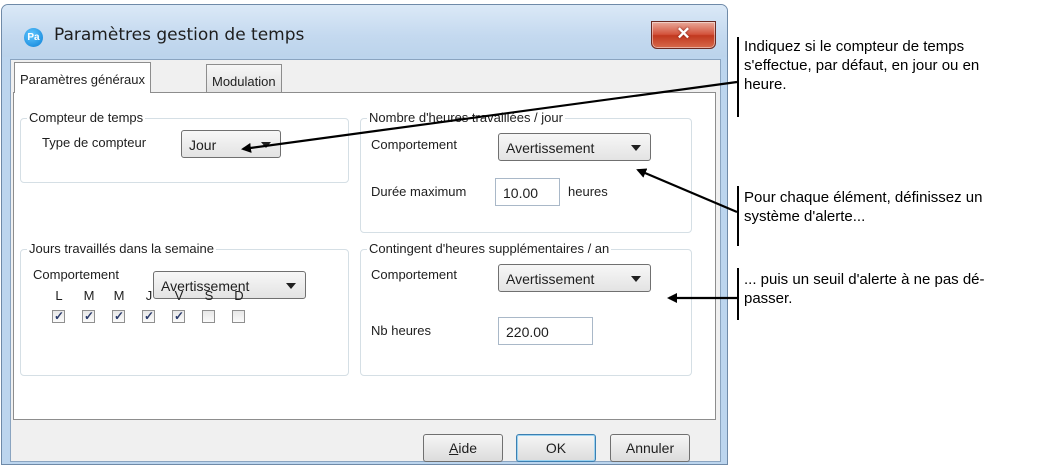 This screenshot has height=468, width=1044. I want to click on tab-general-settings: Paramètres généraux, so click(83, 77).